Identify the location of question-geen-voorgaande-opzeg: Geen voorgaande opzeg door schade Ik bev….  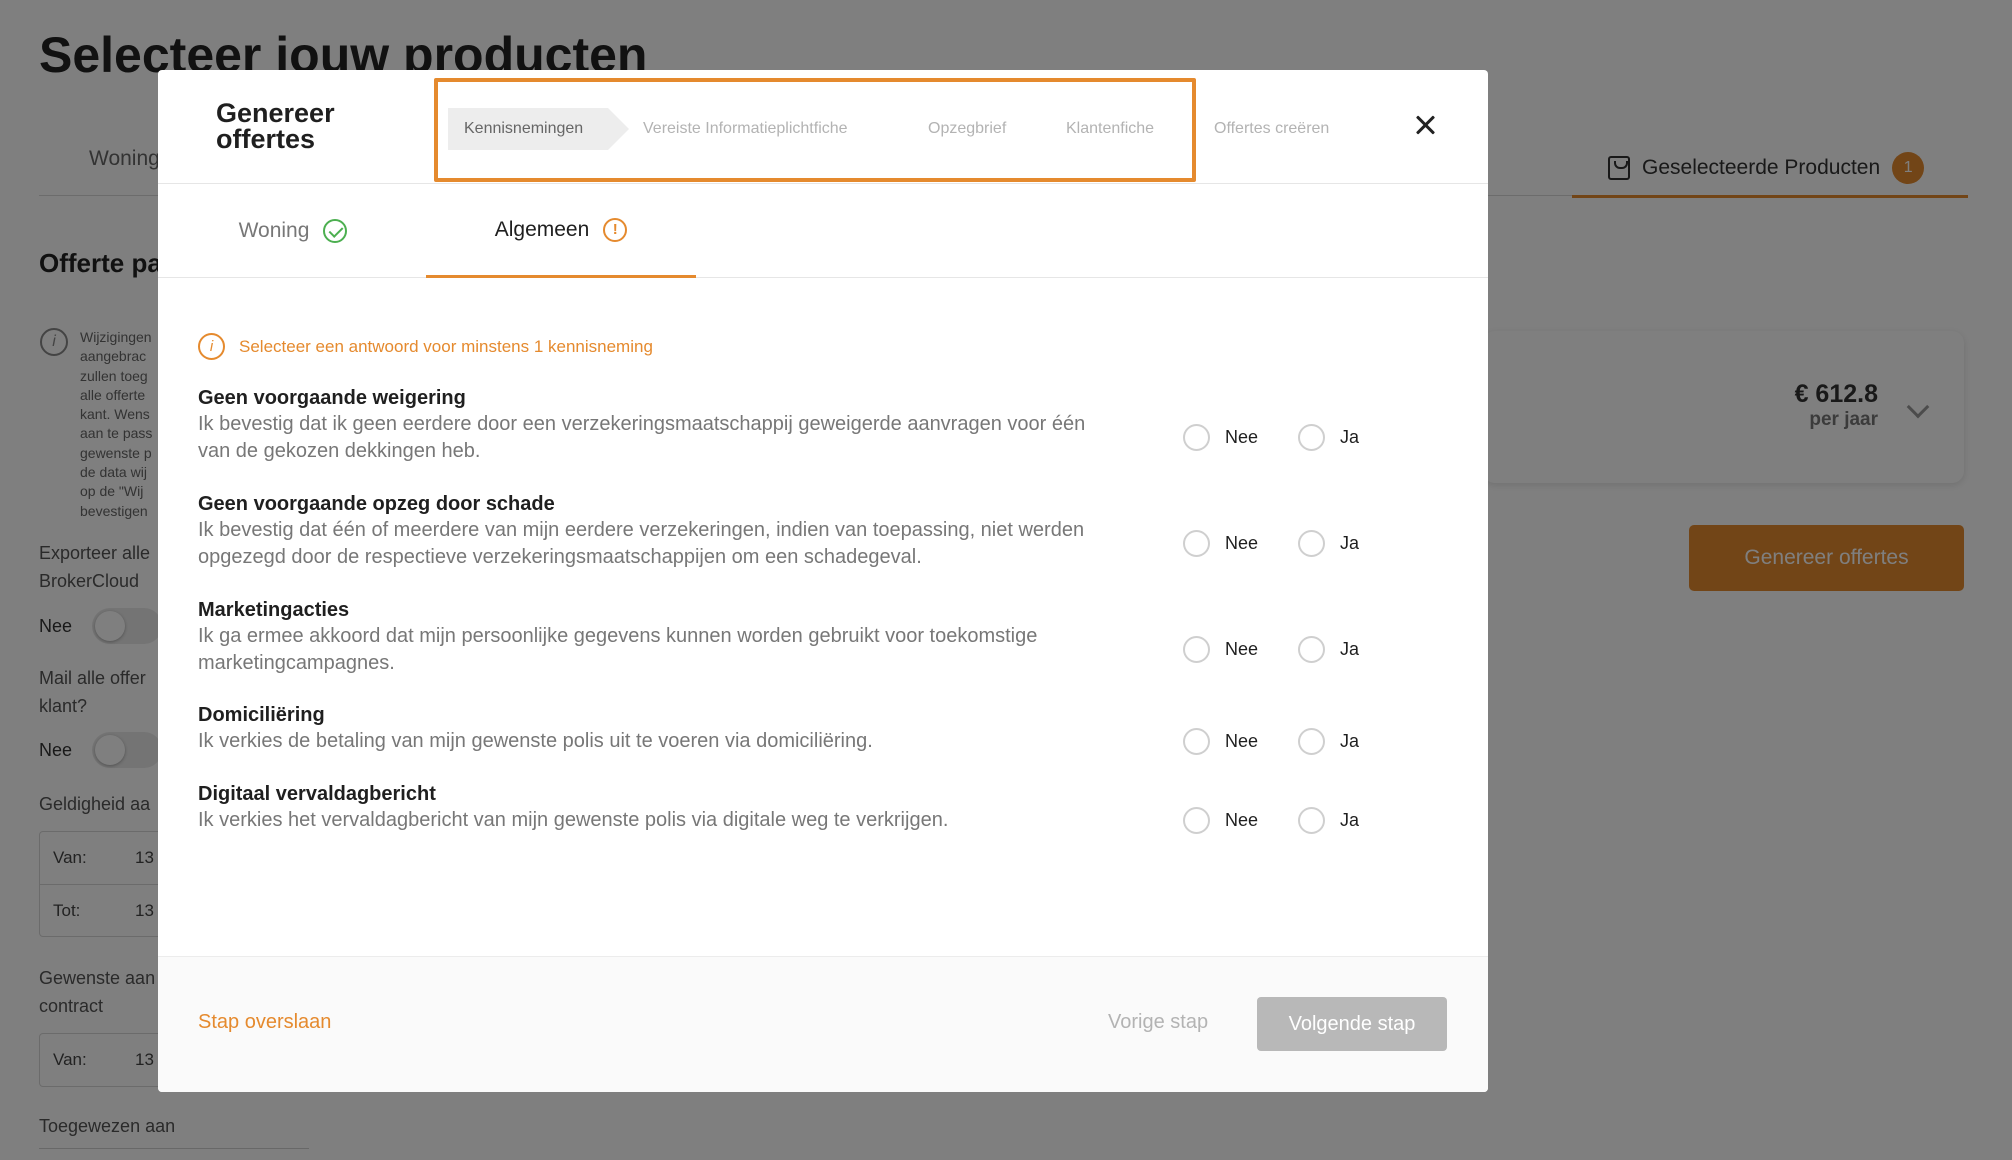
(698, 531).